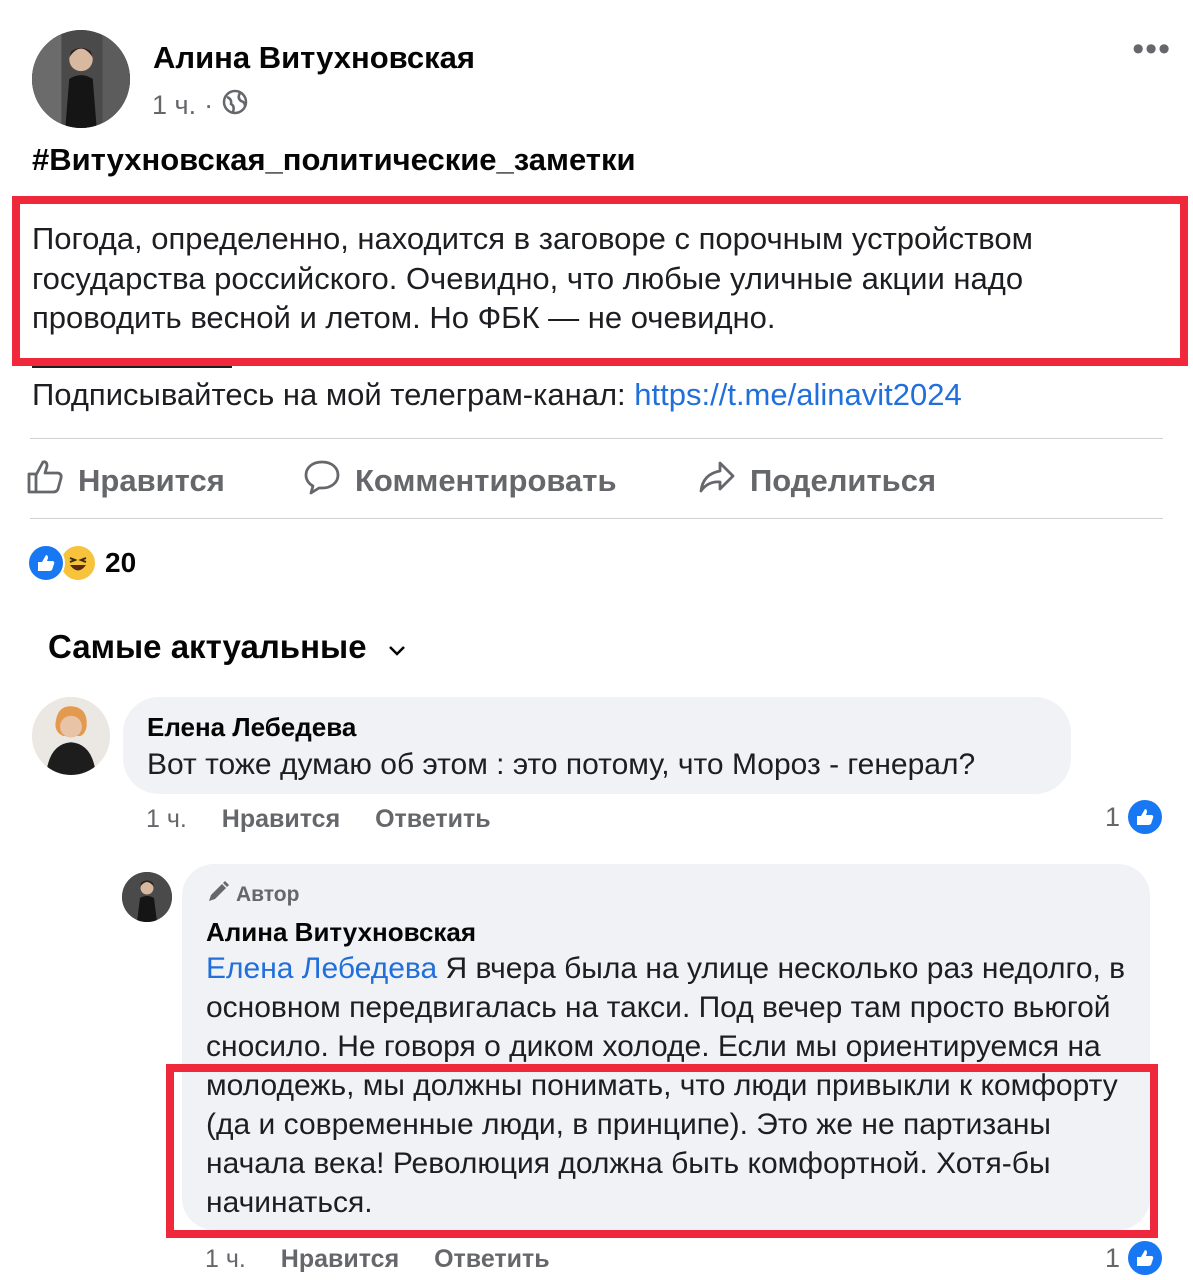 Image resolution: width=1193 pixels, height=1280 pixels. What do you see at coordinates (1112, 1257) in the screenshot?
I see `reply-likes-count: 1` at bounding box center [1112, 1257].